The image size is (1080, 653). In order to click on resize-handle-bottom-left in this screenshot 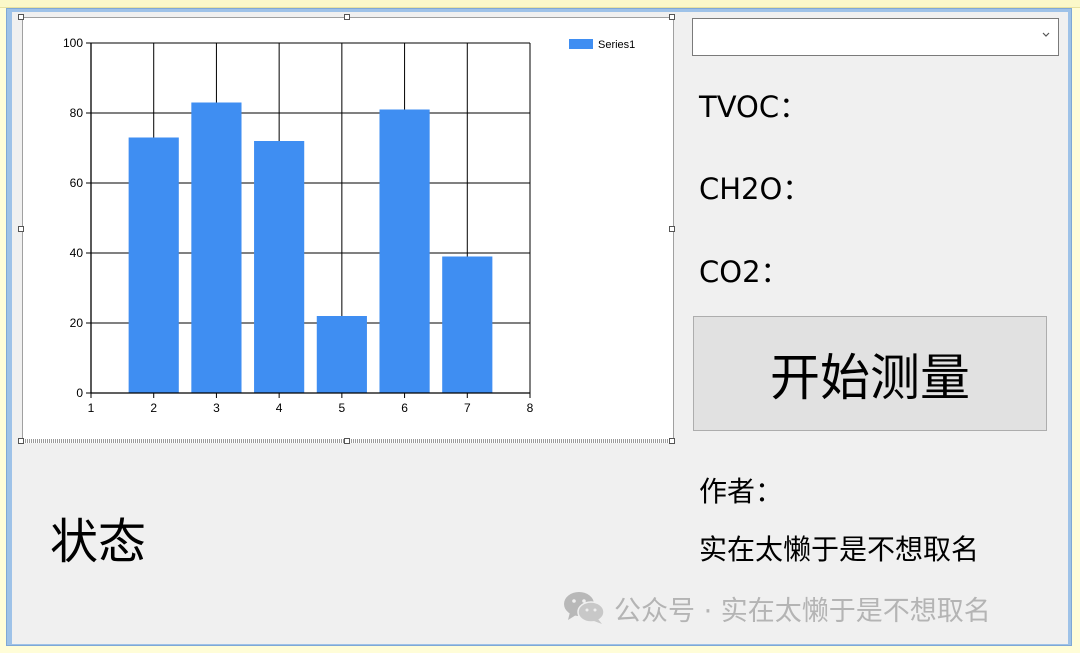, I will do `click(21, 441)`.